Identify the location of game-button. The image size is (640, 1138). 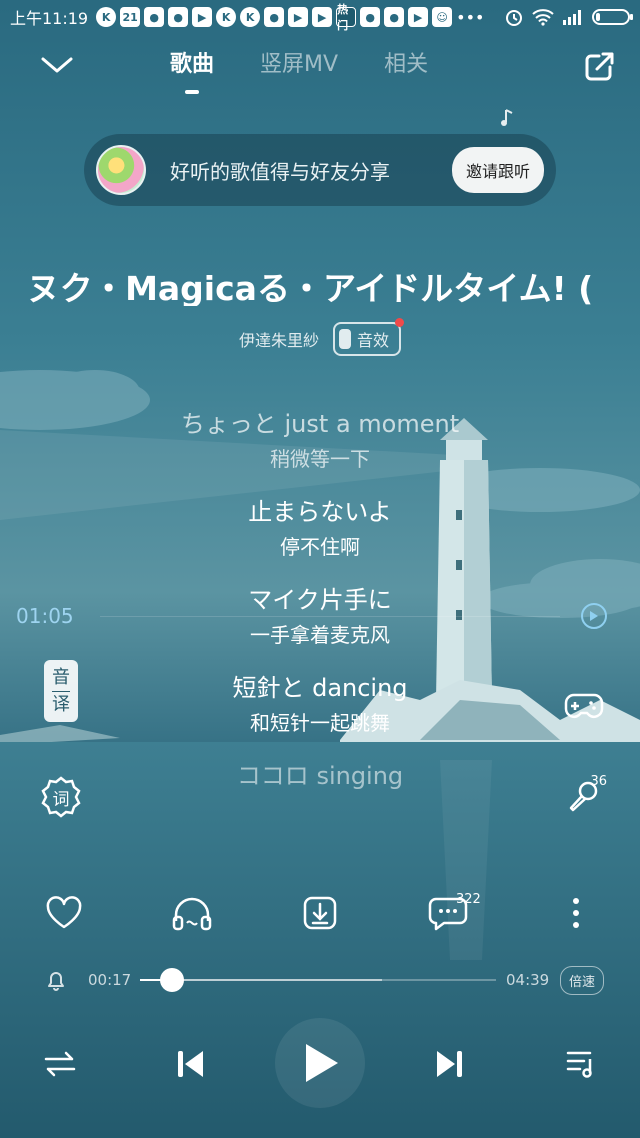
(584, 706).